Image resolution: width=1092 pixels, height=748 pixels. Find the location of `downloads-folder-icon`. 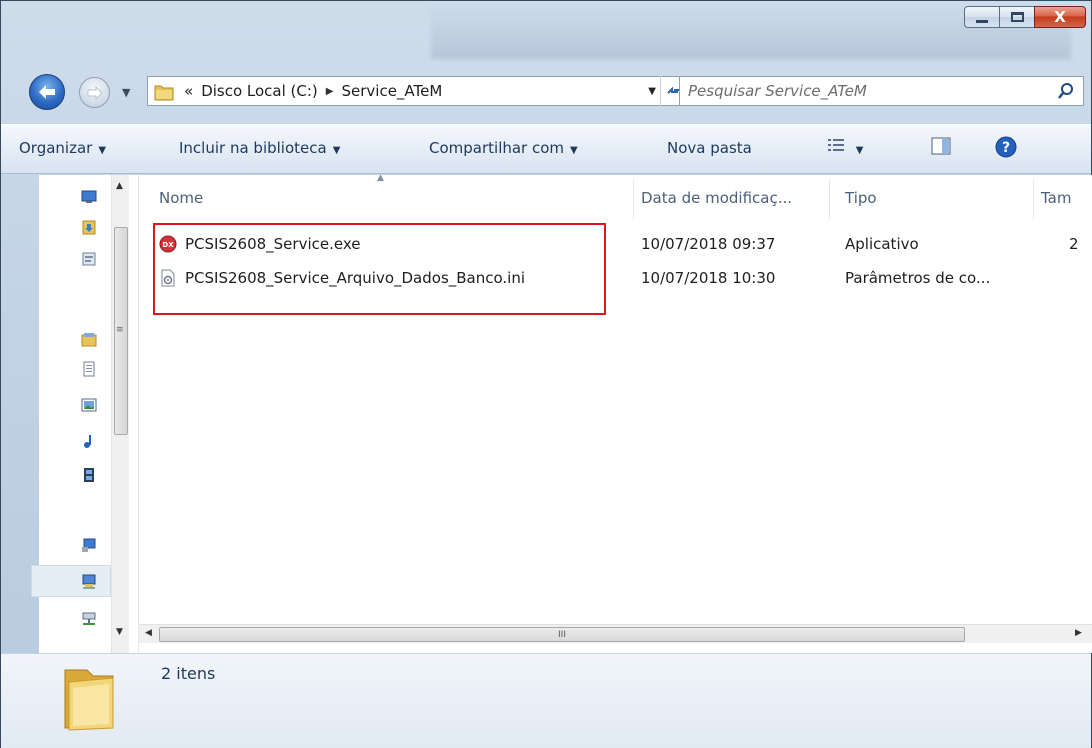

downloads-folder-icon is located at coordinates (89, 227).